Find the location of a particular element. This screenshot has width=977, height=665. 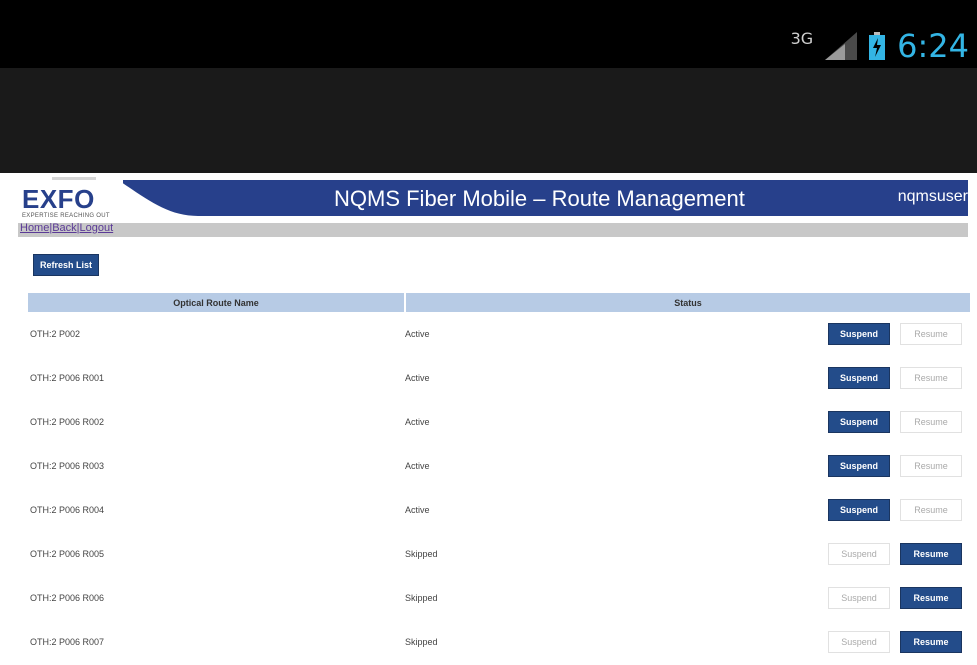

route-name: OTH:2 P006 R004 is located at coordinates (67, 510).